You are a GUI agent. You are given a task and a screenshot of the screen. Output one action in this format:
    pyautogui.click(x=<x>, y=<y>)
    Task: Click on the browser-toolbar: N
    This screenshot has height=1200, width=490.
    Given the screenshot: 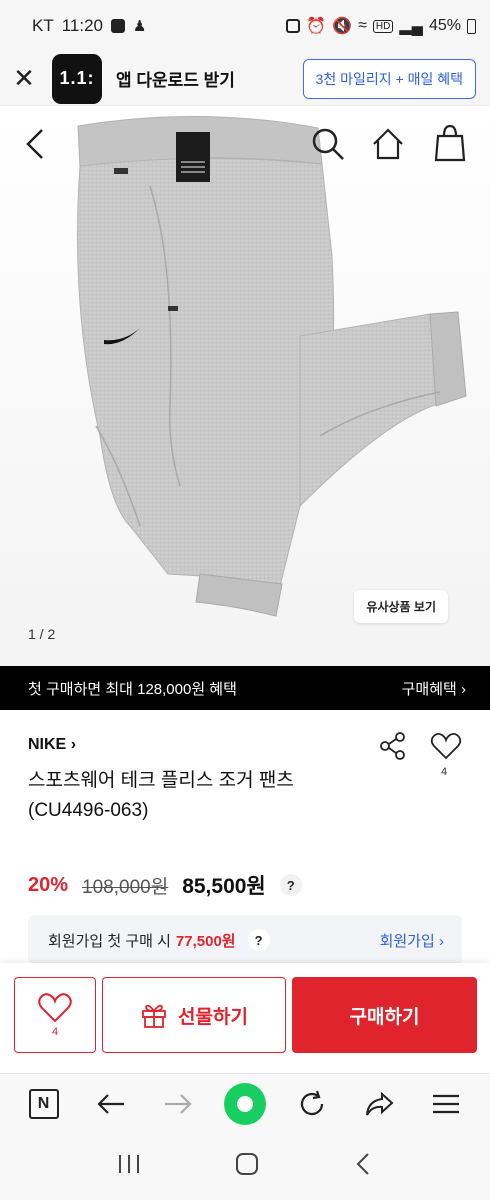 What is the action you would take?
    pyautogui.click(x=245, y=1103)
    